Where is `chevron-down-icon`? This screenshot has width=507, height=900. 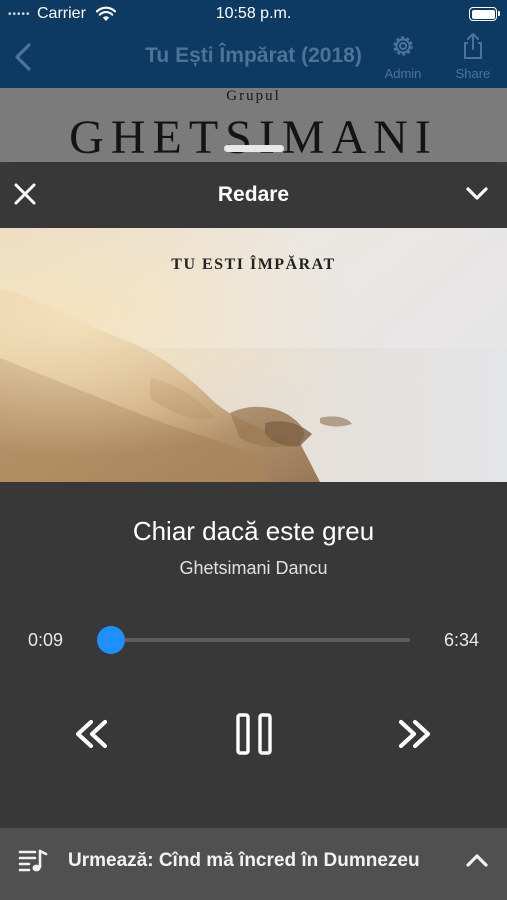
chevron-down-icon is located at coordinates (477, 194).